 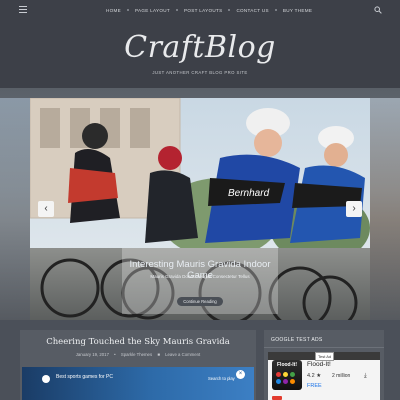 I want to click on comment-icon: ■, so click(x=158, y=354).